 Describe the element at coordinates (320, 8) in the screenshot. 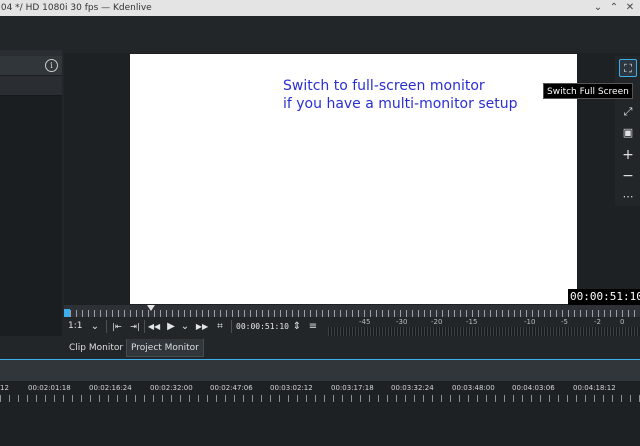

I see `title-bar: .04 */ HD 1080i 30 fps — Kdenlive ⌄ ⌃ ✕` at that location.